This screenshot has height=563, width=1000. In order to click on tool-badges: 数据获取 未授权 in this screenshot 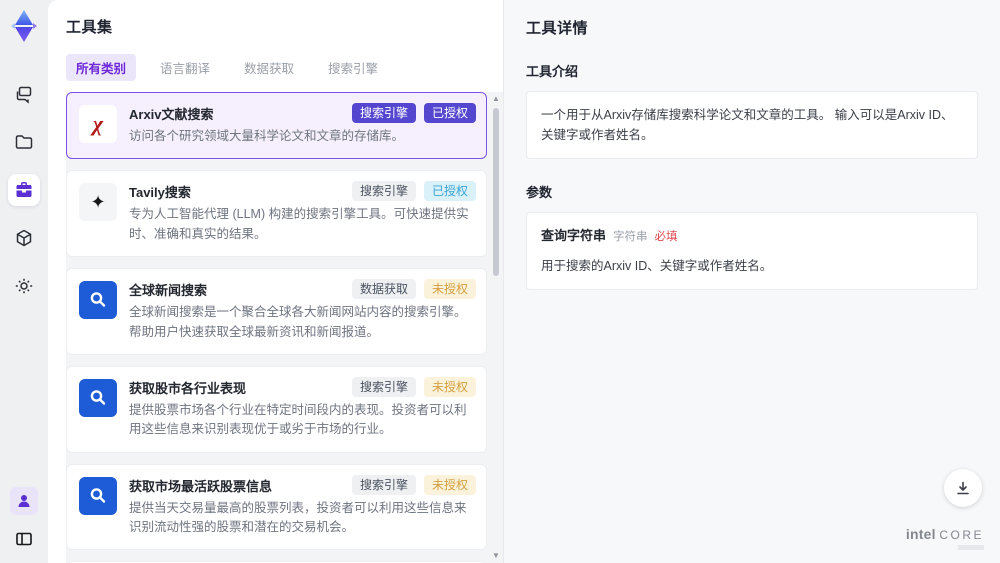, I will do `click(413, 289)`.